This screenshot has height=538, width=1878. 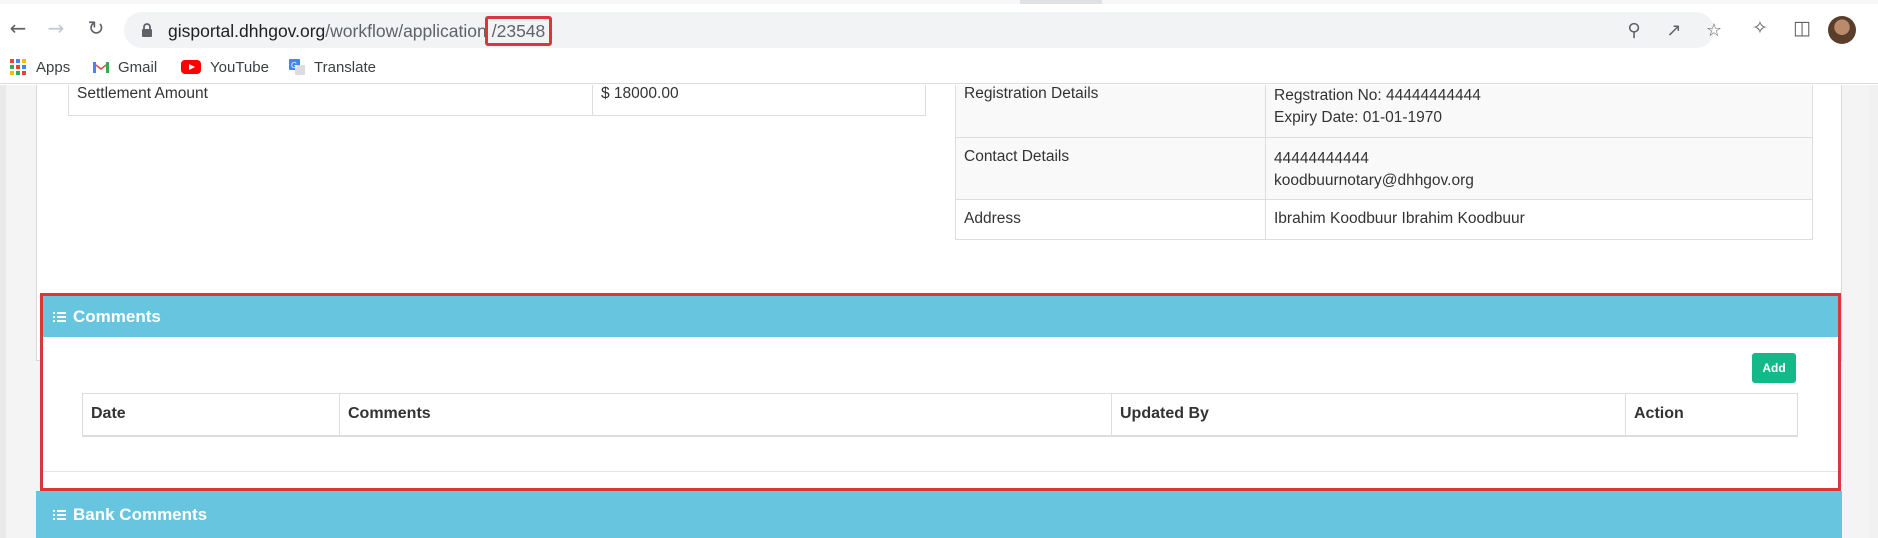 I want to click on column-action: Action, so click(x=1711, y=415).